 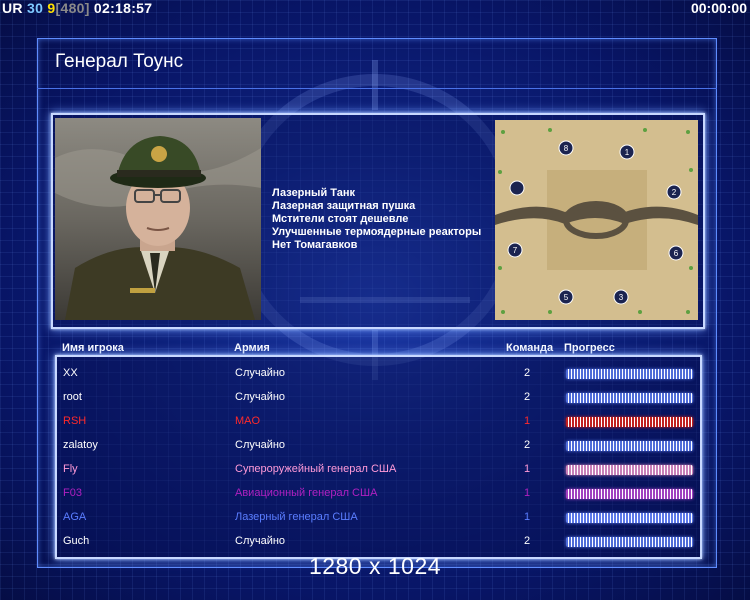 I want to click on player-army: Авиационный генерал США, so click(x=306, y=493).